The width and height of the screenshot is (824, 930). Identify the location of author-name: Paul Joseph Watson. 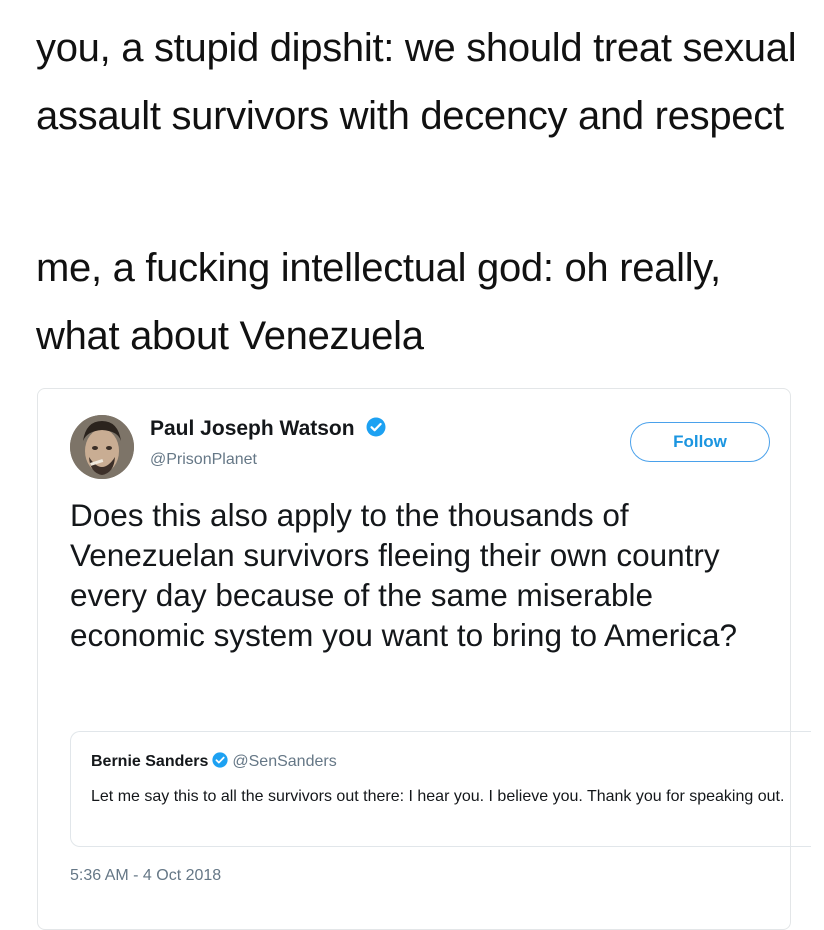
(268, 429).